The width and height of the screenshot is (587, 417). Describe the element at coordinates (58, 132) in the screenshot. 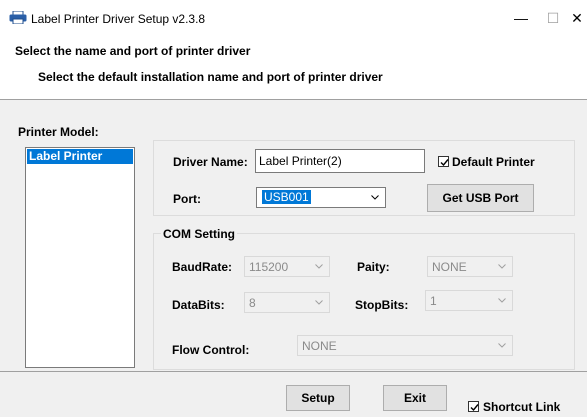

I see `printer-model-label: Printer Model:` at that location.